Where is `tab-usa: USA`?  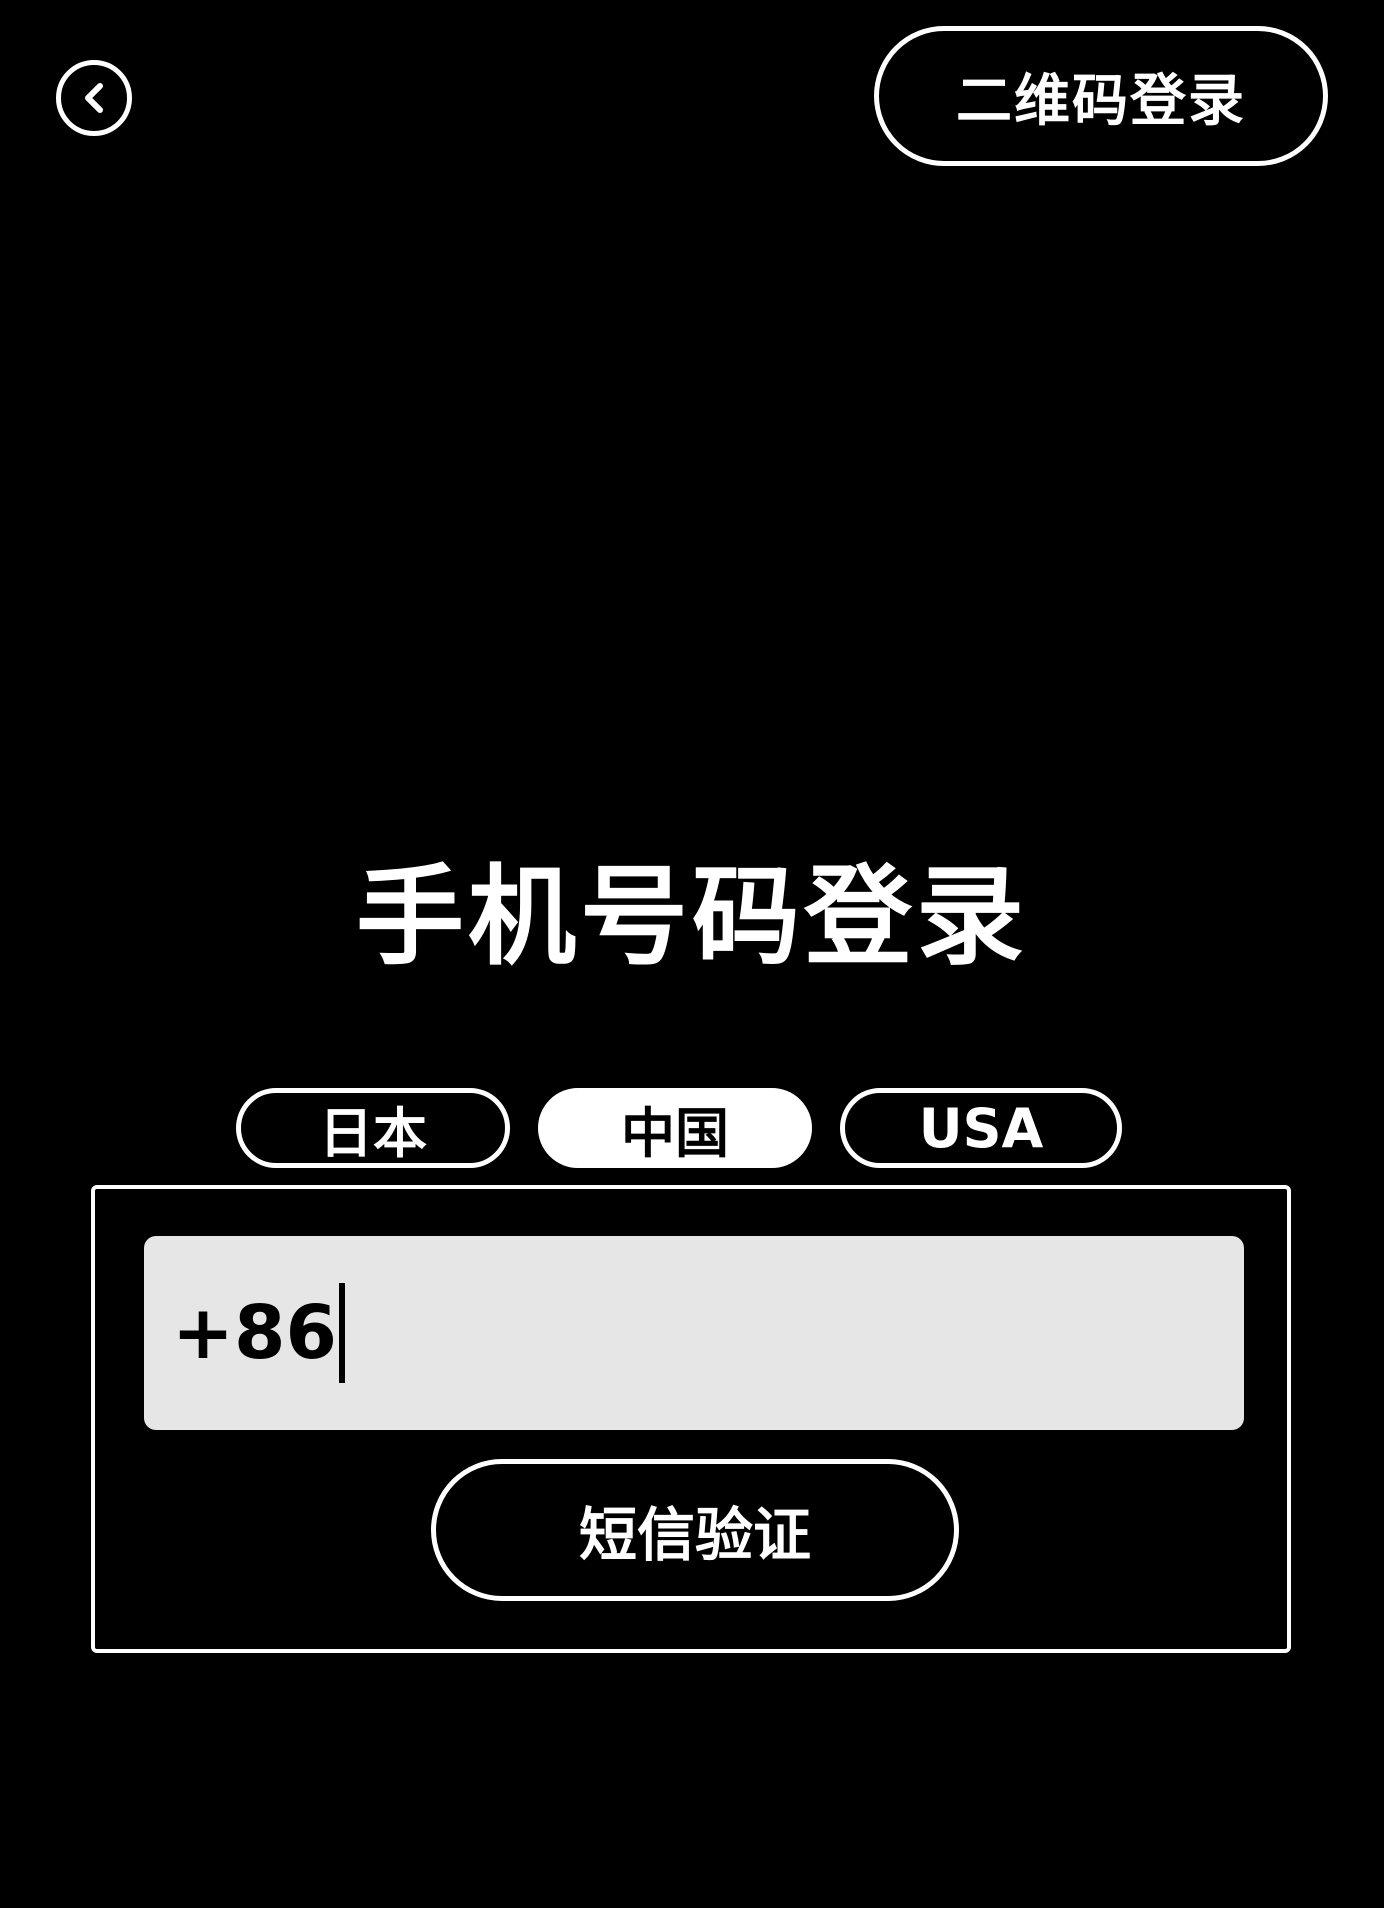 tab-usa: USA is located at coordinates (981, 1128).